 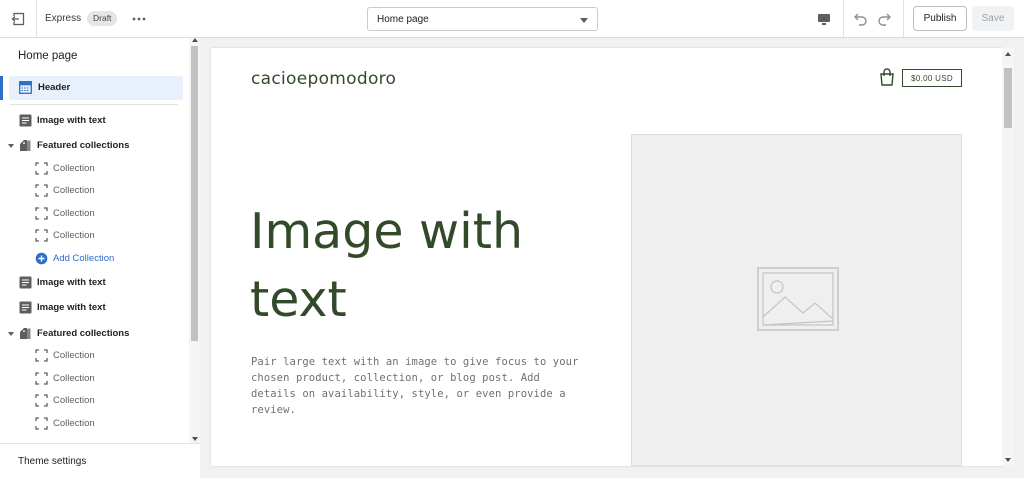 I want to click on sidebar-scrollbar, so click(x=194, y=240).